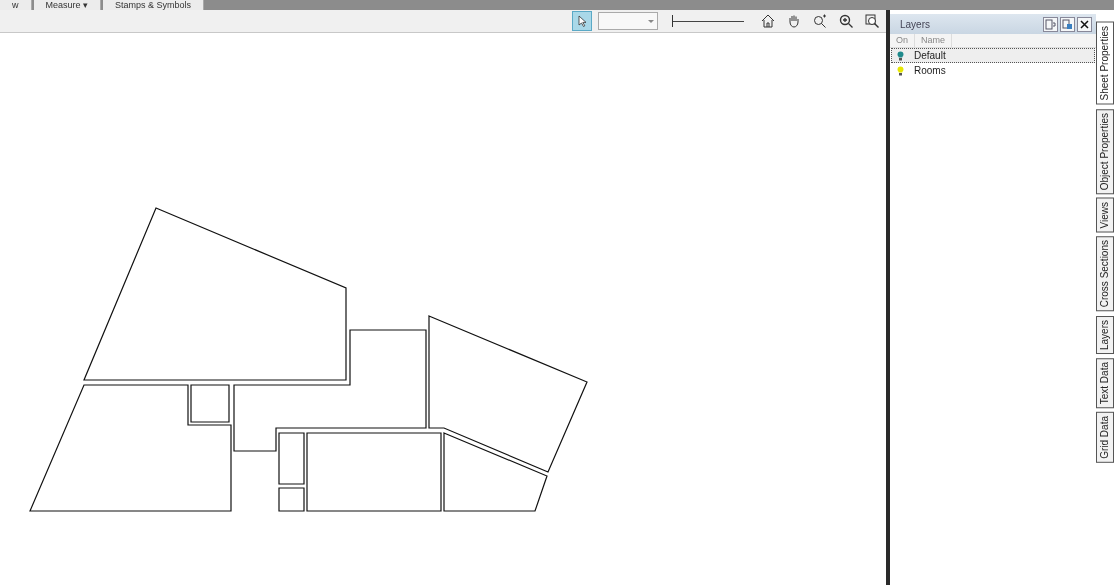  Describe the element at coordinates (1105, 382) in the screenshot. I see `side-tab: Text Data` at that location.